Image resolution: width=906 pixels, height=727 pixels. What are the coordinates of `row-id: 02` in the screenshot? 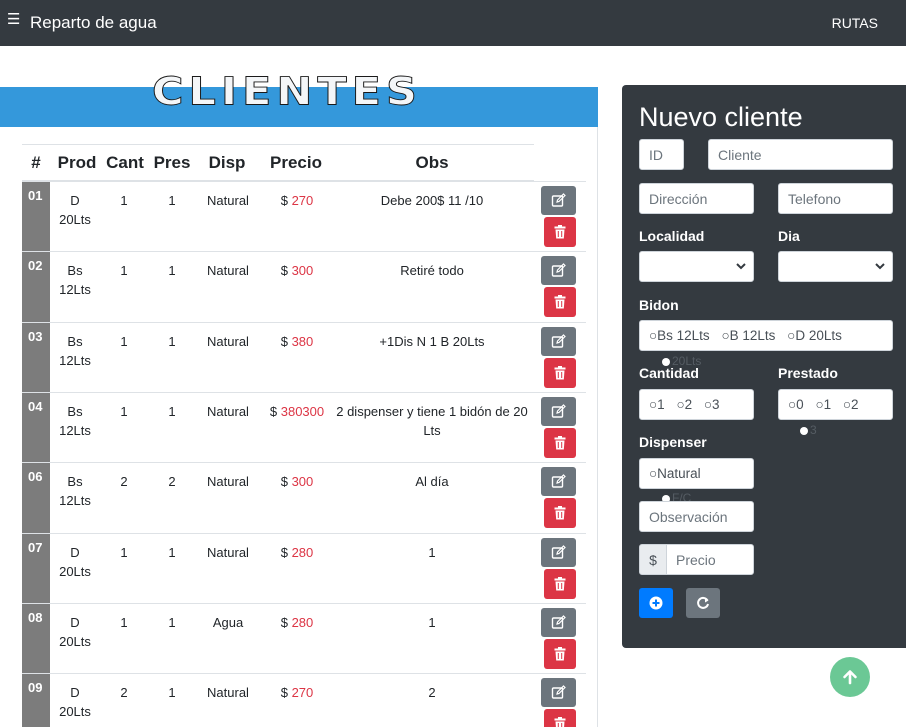 It's located at (36, 287).